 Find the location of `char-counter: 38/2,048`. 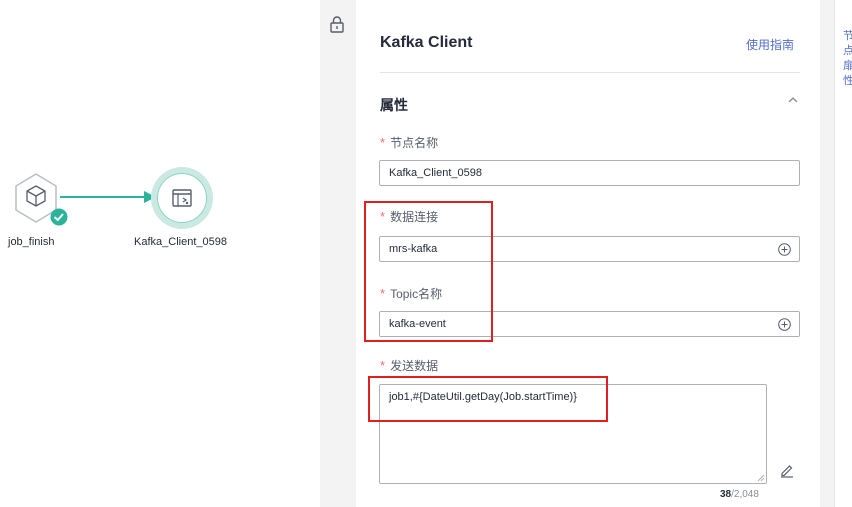

char-counter: 38/2,048 is located at coordinates (739, 494).